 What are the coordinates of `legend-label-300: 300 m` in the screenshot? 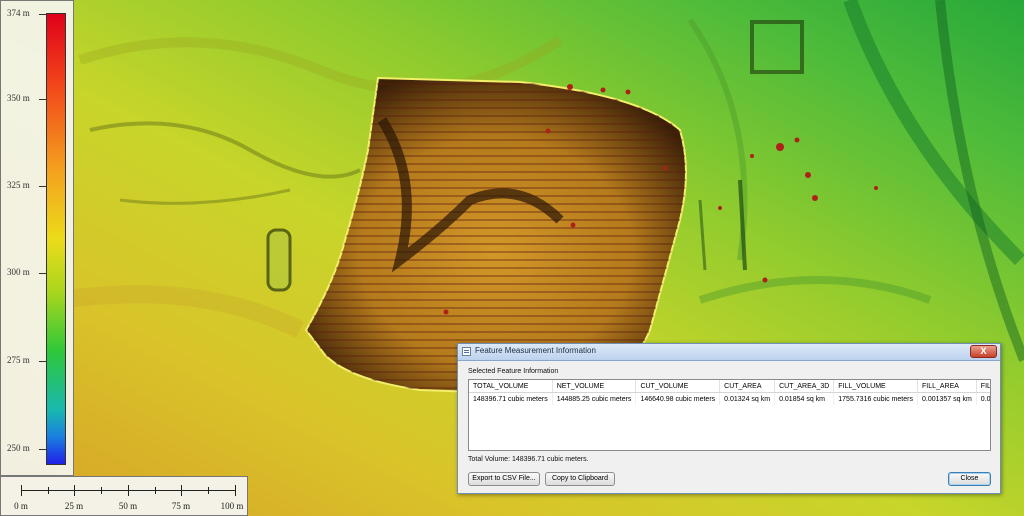 It's located at (18, 272).